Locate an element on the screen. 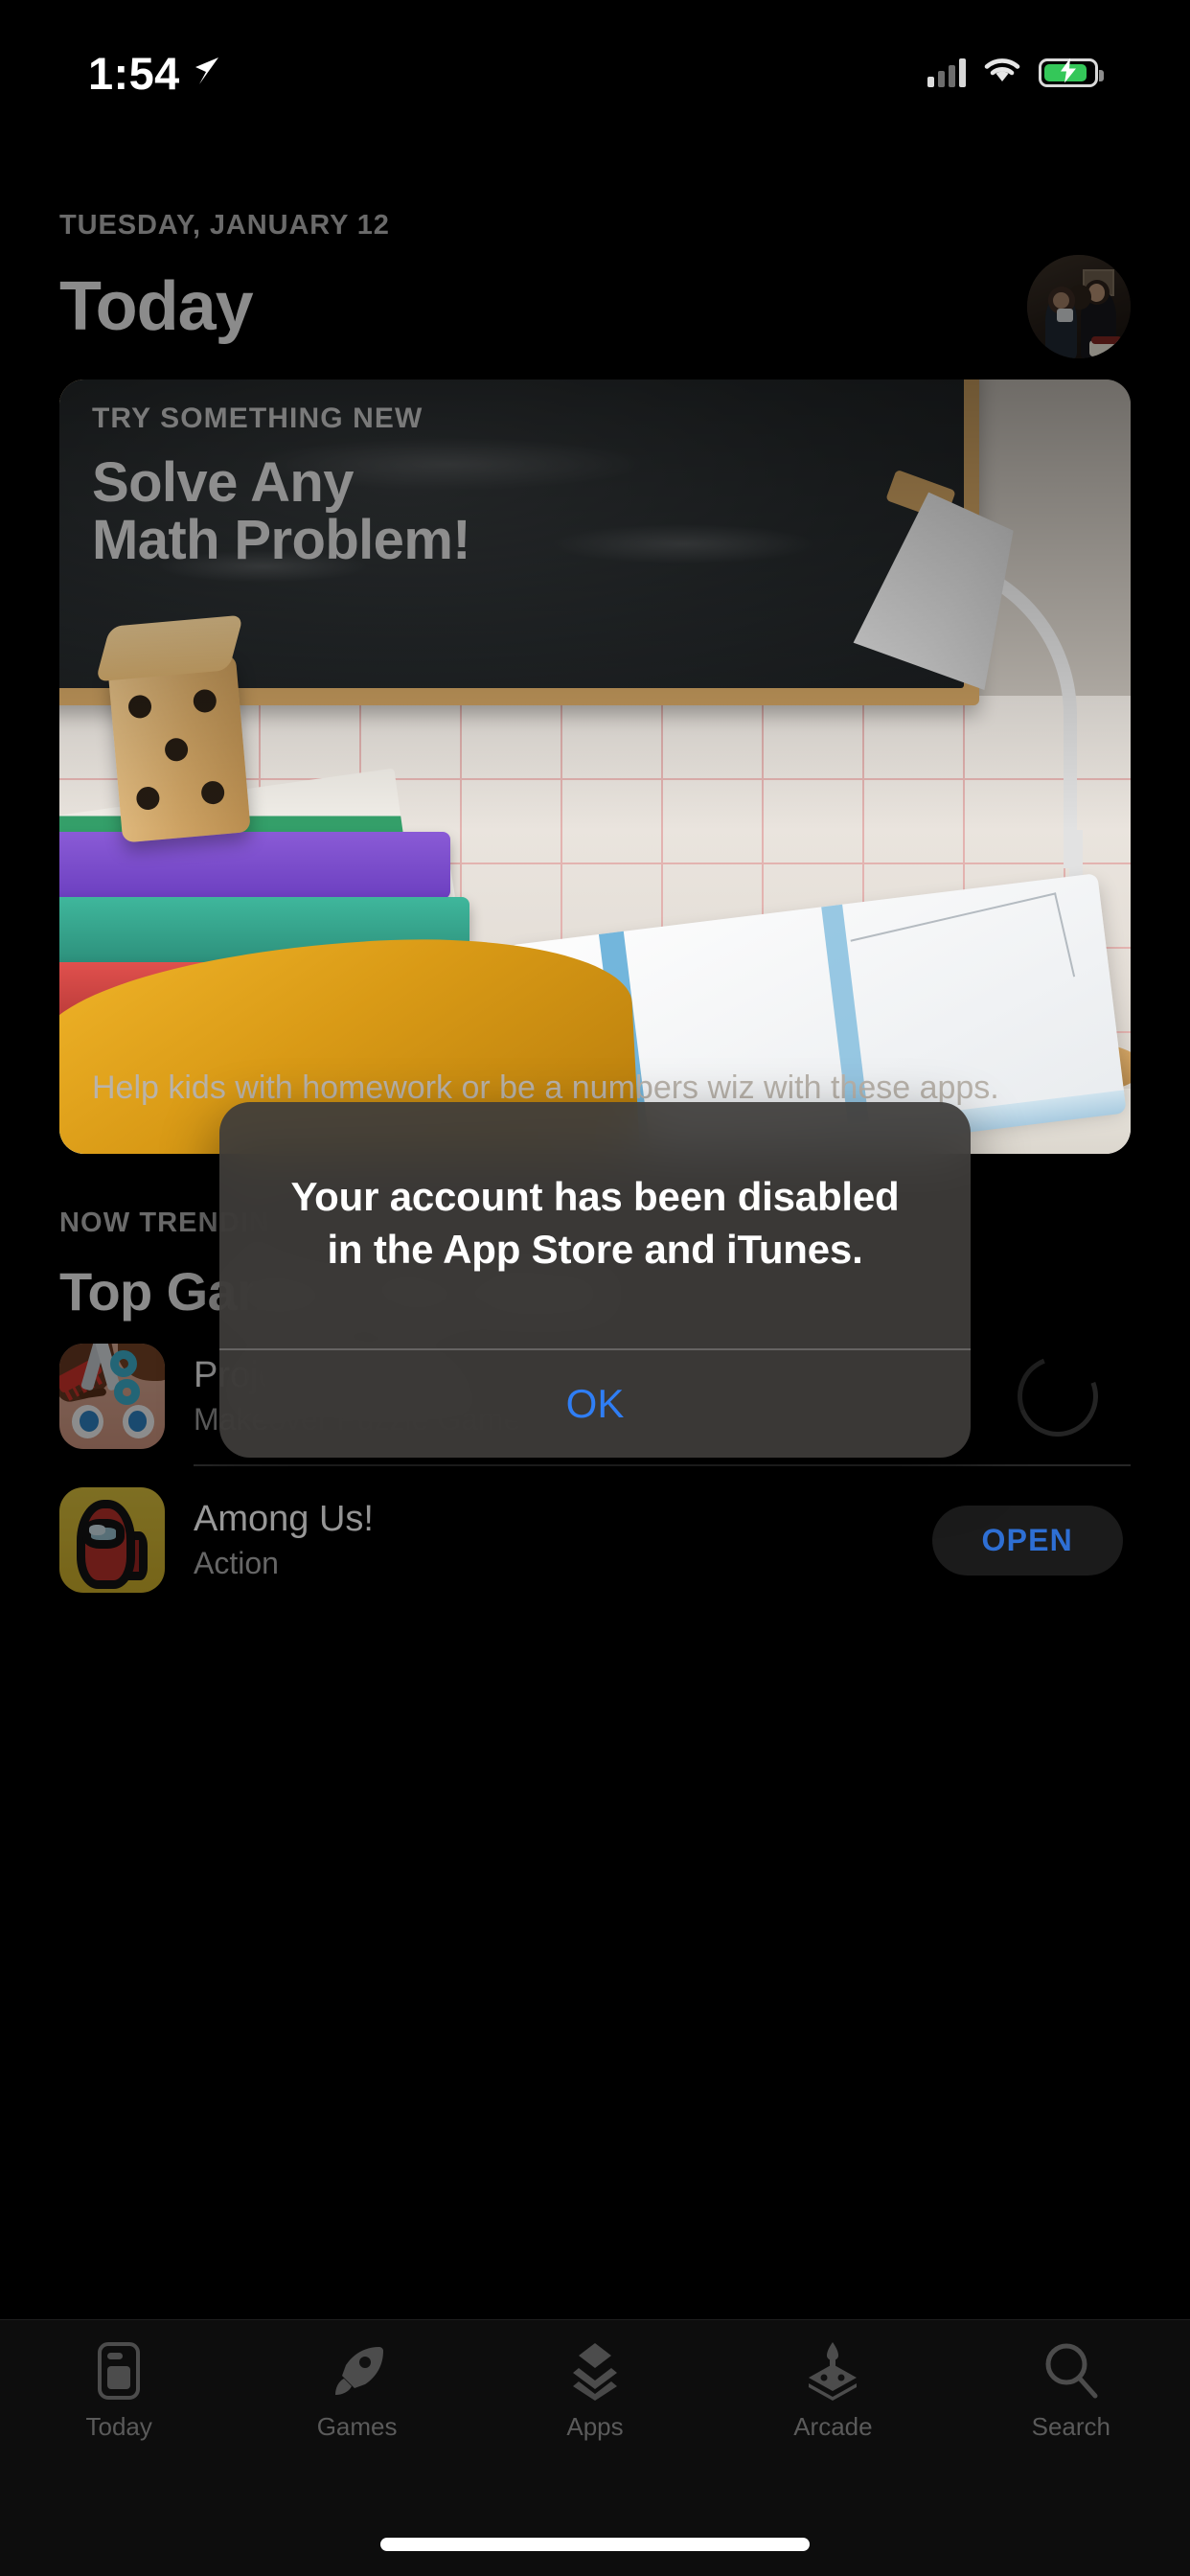 The image size is (1190, 2576). battery-charging-icon is located at coordinates (1071, 72).